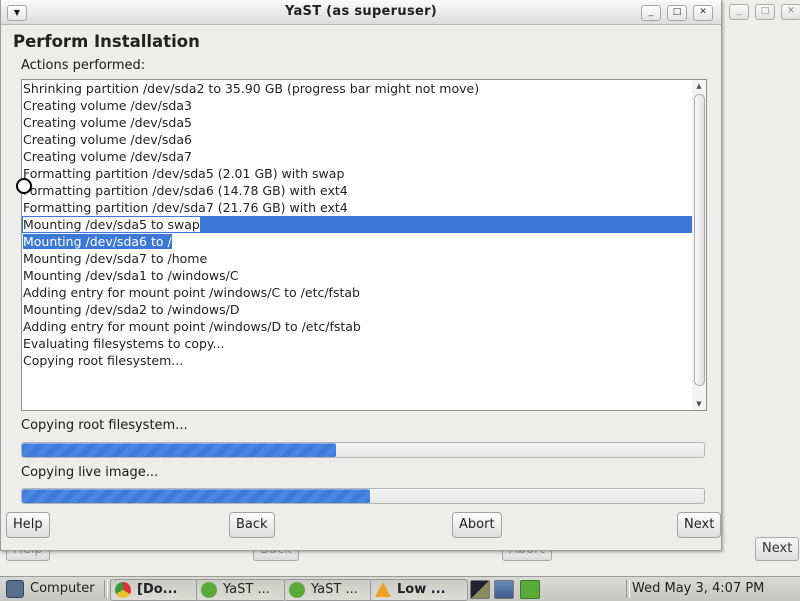 The height and width of the screenshot is (601, 800). What do you see at coordinates (698, 589) in the screenshot?
I see `clock: Wed May 3, 4:07 PM` at bounding box center [698, 589].